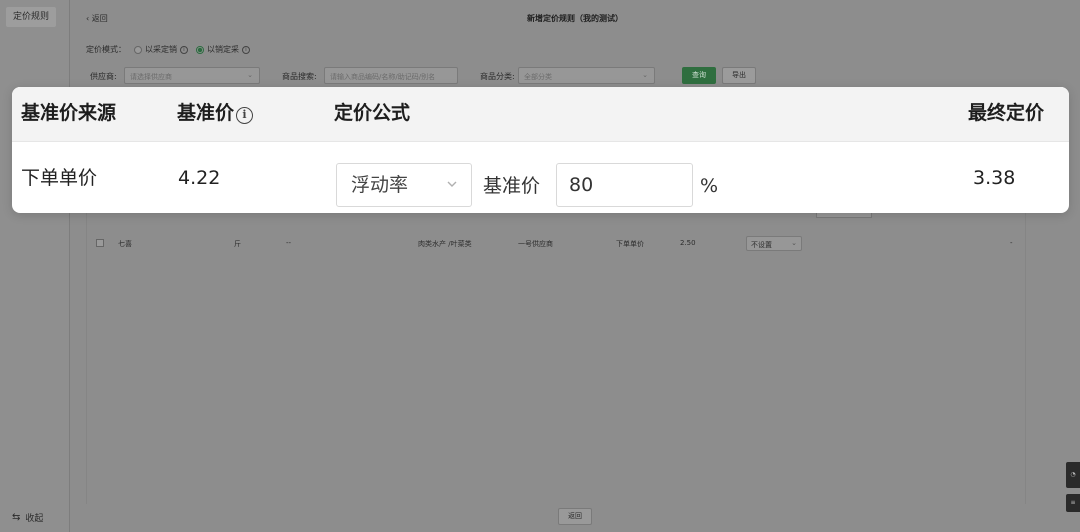 This screenshot has width=1080, height=532. Describe the element at coordinates (103, 76) in the screenshot. I see `supplier-label: 供应商:` at that location.